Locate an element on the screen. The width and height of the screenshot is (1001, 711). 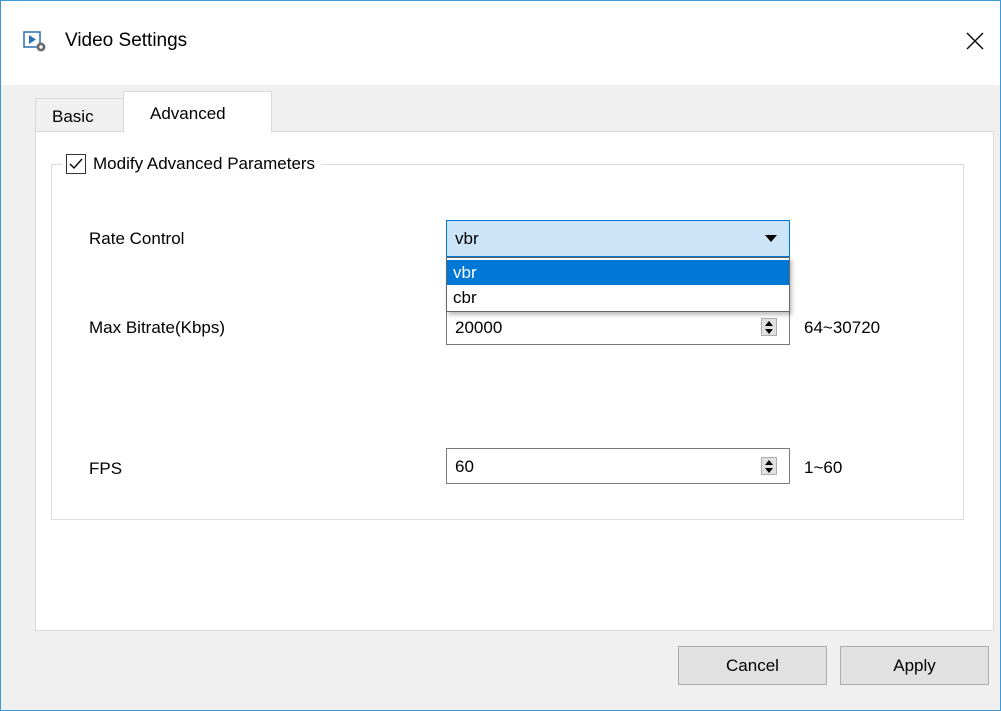
rate-control-dropdown: vbr cbr is located at coordinates (618, 284).